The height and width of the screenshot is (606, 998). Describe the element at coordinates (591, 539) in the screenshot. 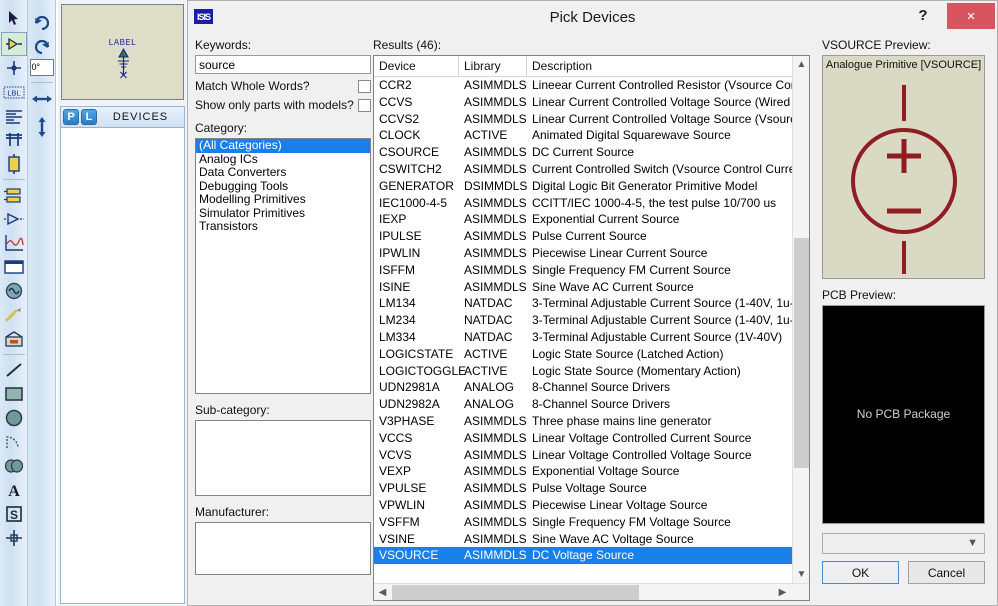

I see `table-row: VSINE ASIMMDLS Sine Wave AC Voltage Source` at that location.